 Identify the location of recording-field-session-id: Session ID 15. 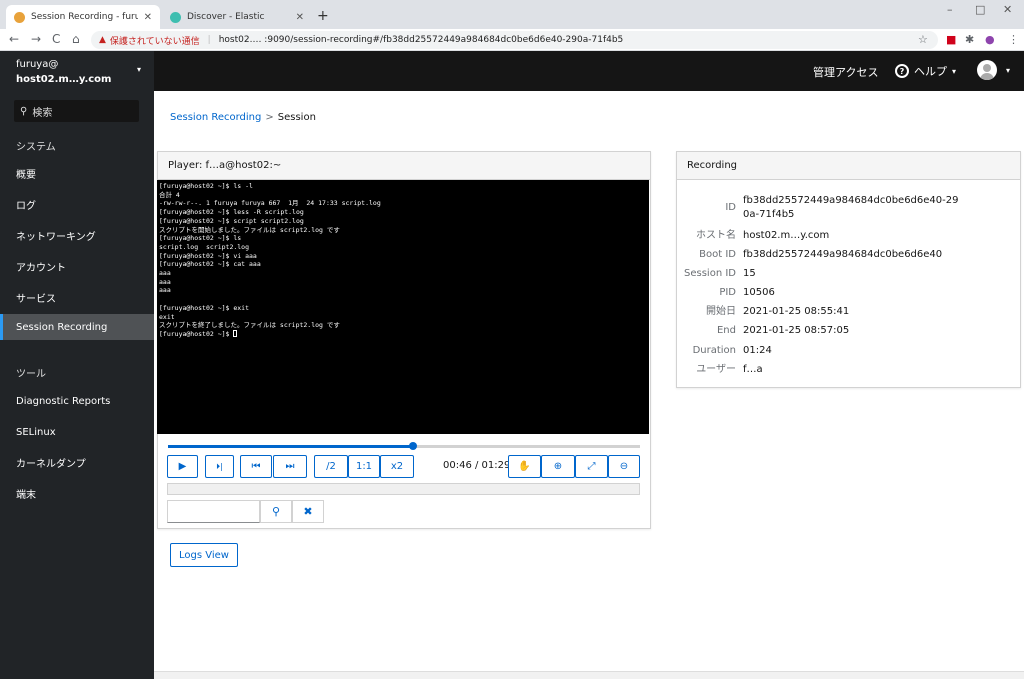
(849, 274).